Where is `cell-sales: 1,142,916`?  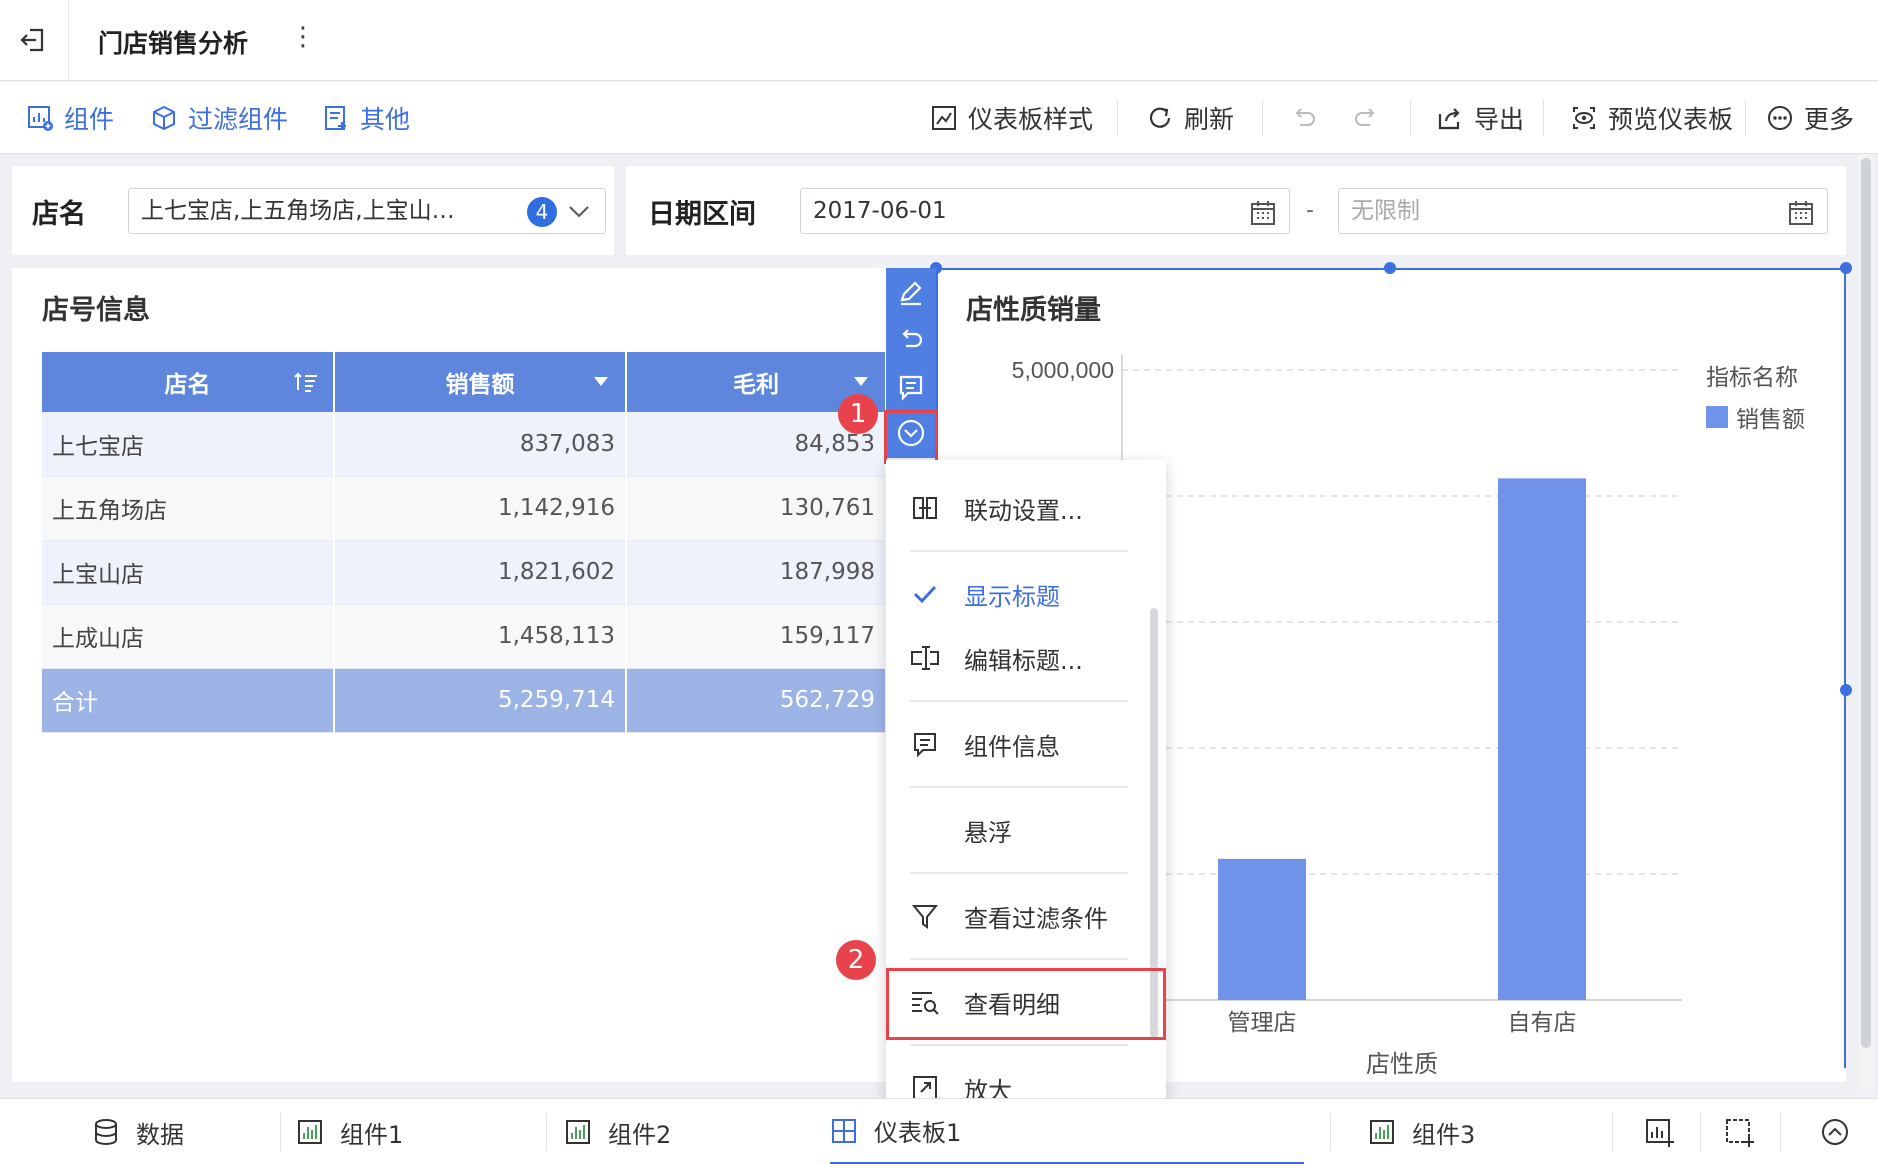
cell-sales: 1,142,916 is located at coordinates (480, 508).